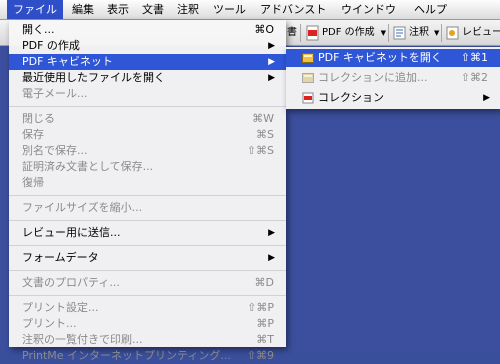 This screenshot has height=364, width=500. Describe the element at coordinates (293, 9) in the screenshot. I see `menu-advanced: アドバンスト` at that location.